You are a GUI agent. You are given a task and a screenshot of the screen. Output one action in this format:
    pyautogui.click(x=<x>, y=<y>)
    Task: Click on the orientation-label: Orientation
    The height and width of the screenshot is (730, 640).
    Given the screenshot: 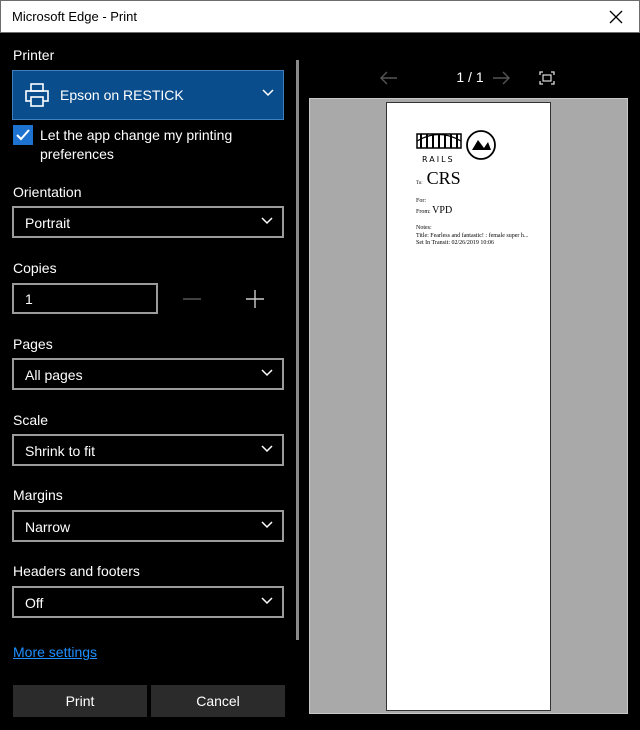 What is the action you would take?
    pyautogui.click(x=47, y=192)
    